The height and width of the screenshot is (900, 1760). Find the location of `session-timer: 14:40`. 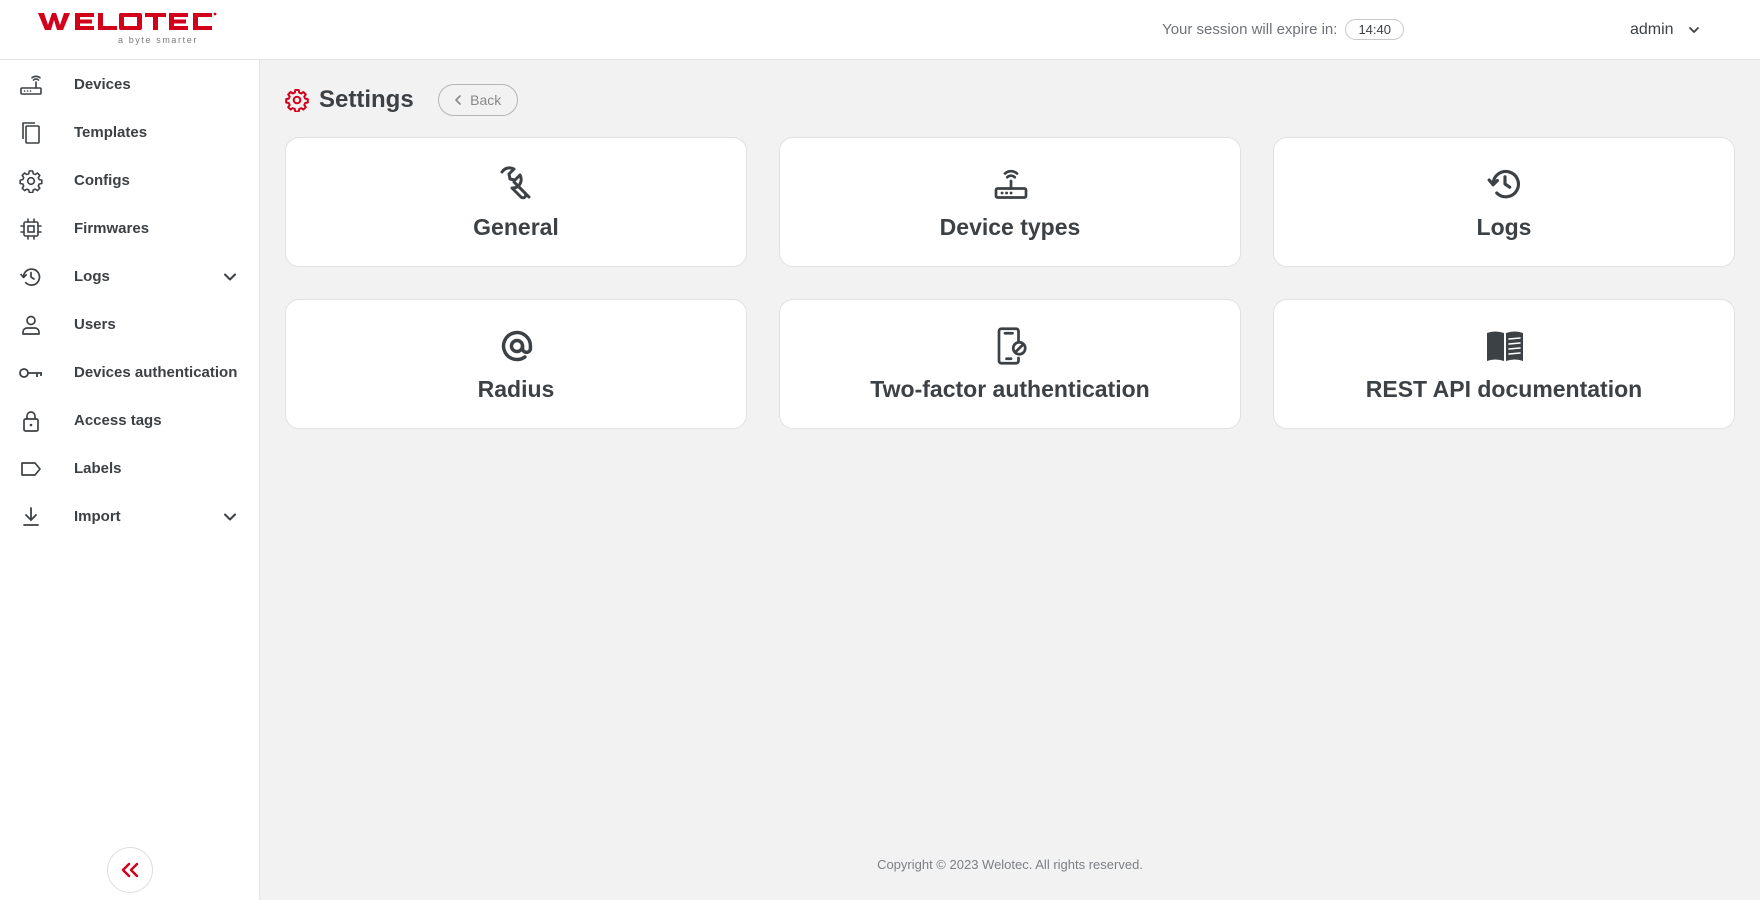

session-timer: 14:40 is located at coordinates (1374, 29).